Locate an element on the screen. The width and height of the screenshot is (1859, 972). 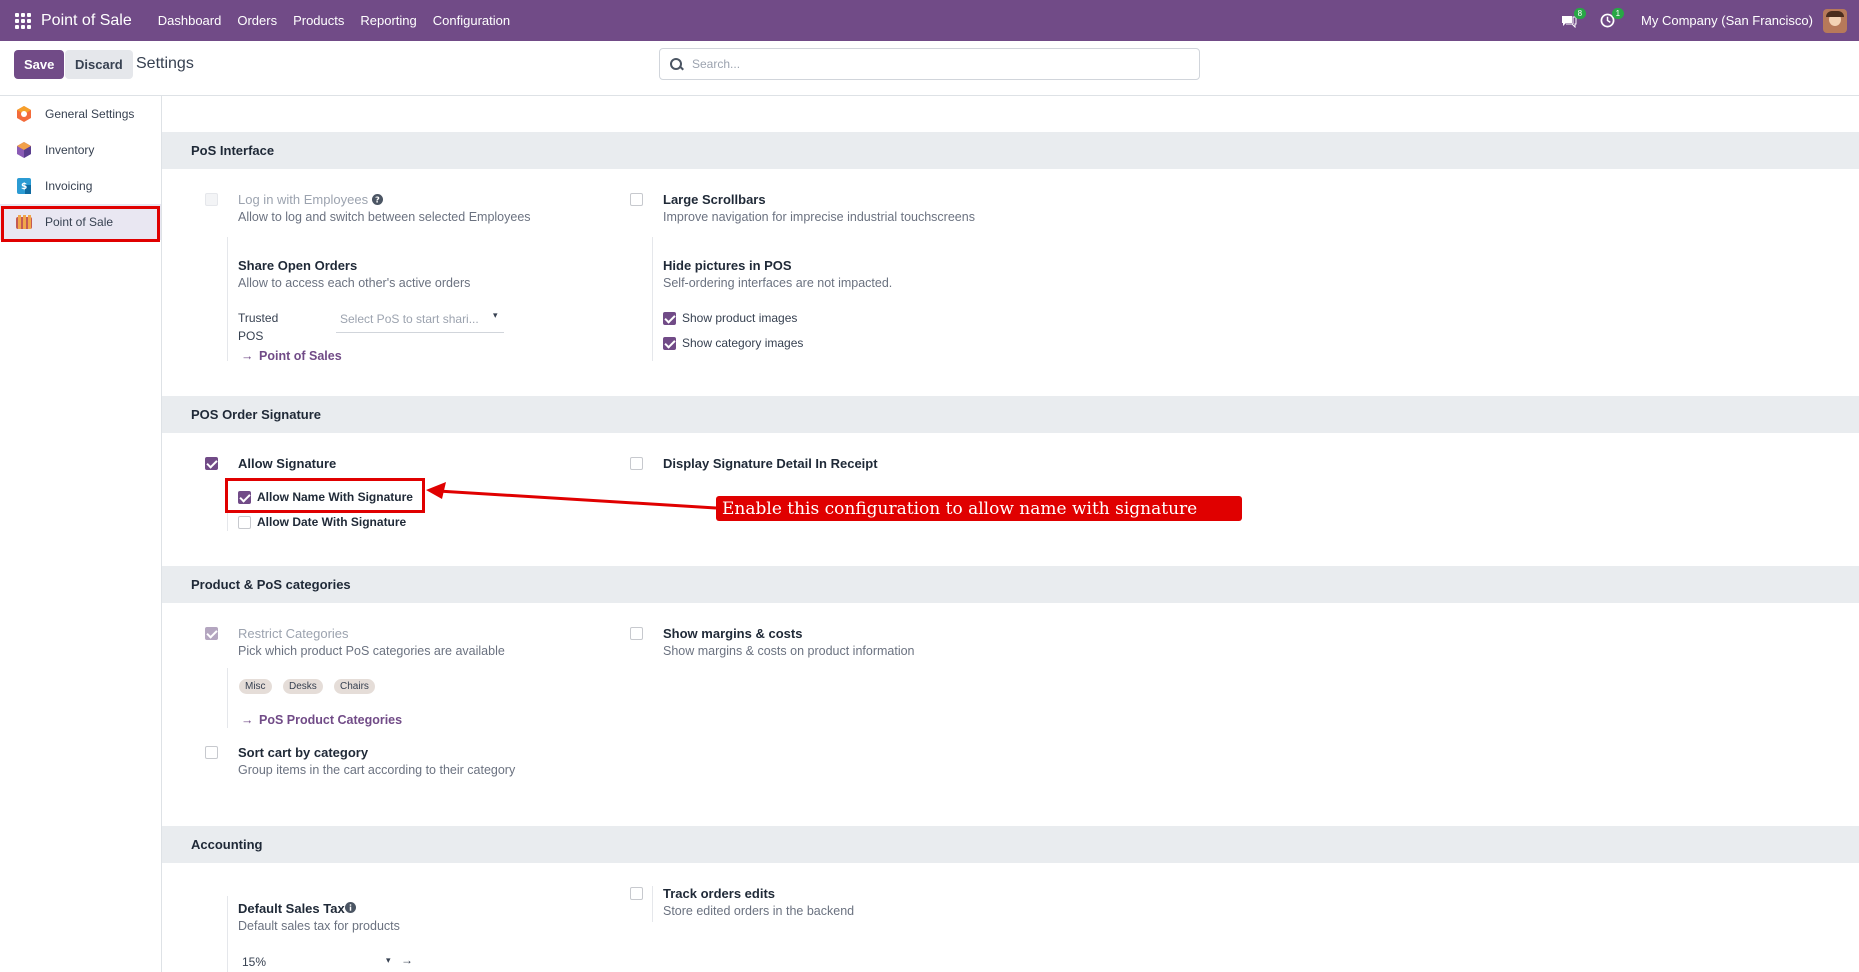
messages-badge: 8 is located at coordinates (1580, 13).